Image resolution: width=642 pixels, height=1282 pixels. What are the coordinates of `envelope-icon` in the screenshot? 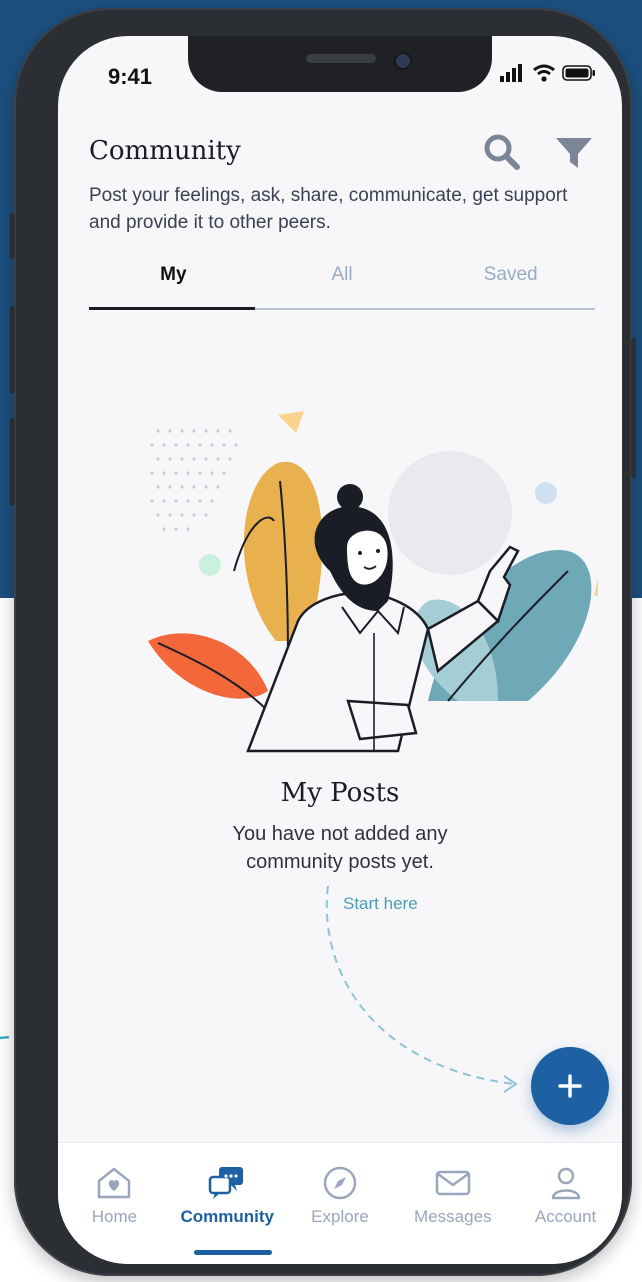 It's located at (453, 1183).